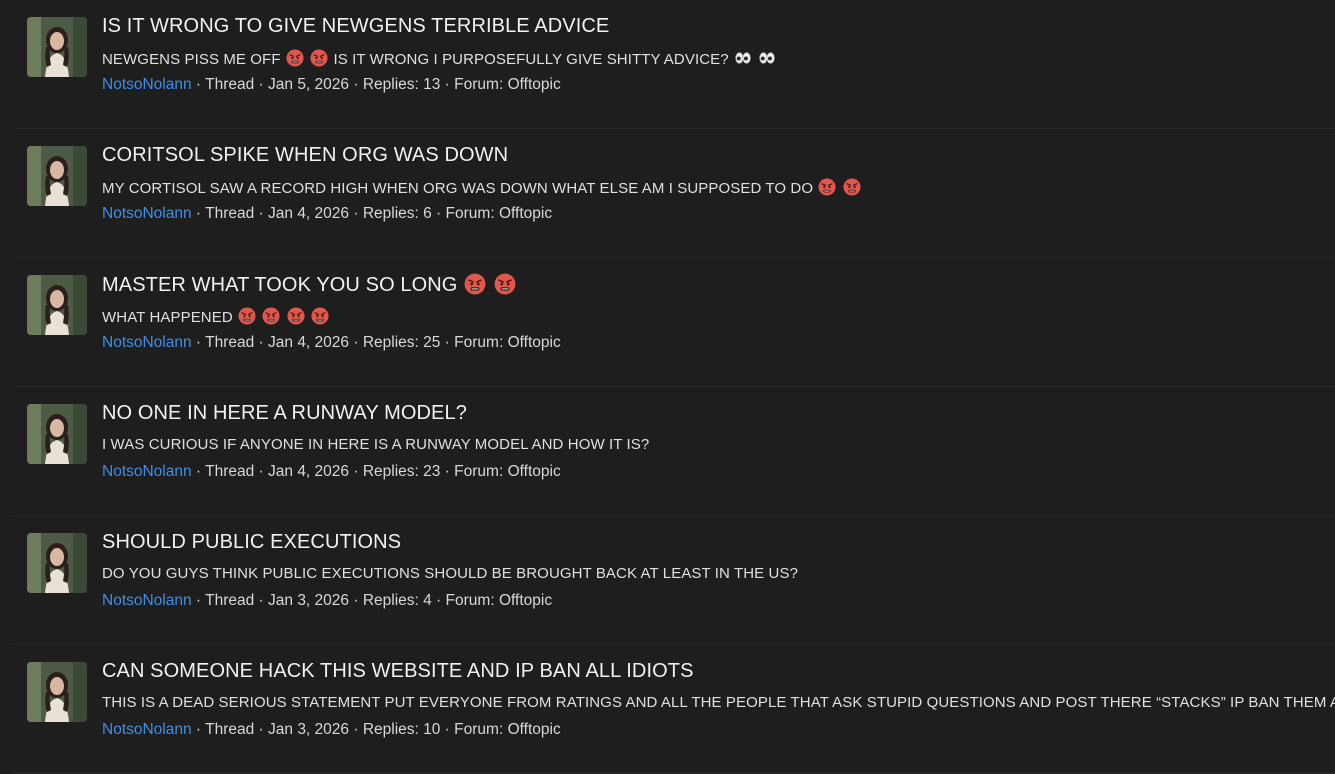 Image resolution: width=1335 pixels, height=774 pixels. Describe the element at coordinates (432, 342) in the screenshot. I see `replies-count: 25` at that location.